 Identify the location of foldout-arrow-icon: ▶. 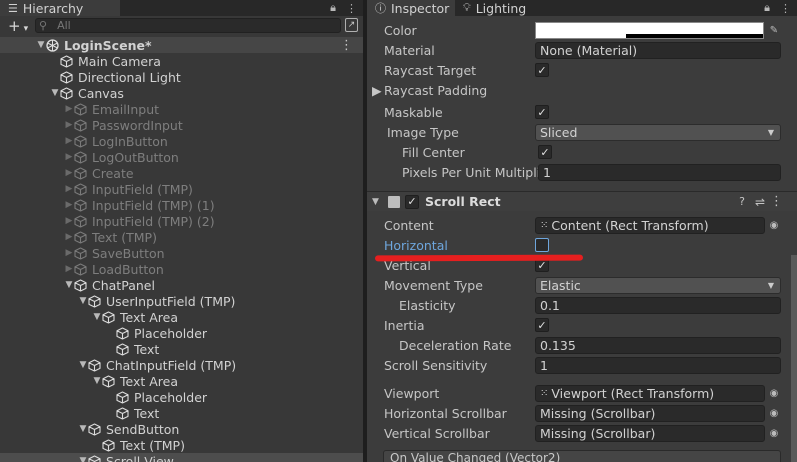
(377, 90).